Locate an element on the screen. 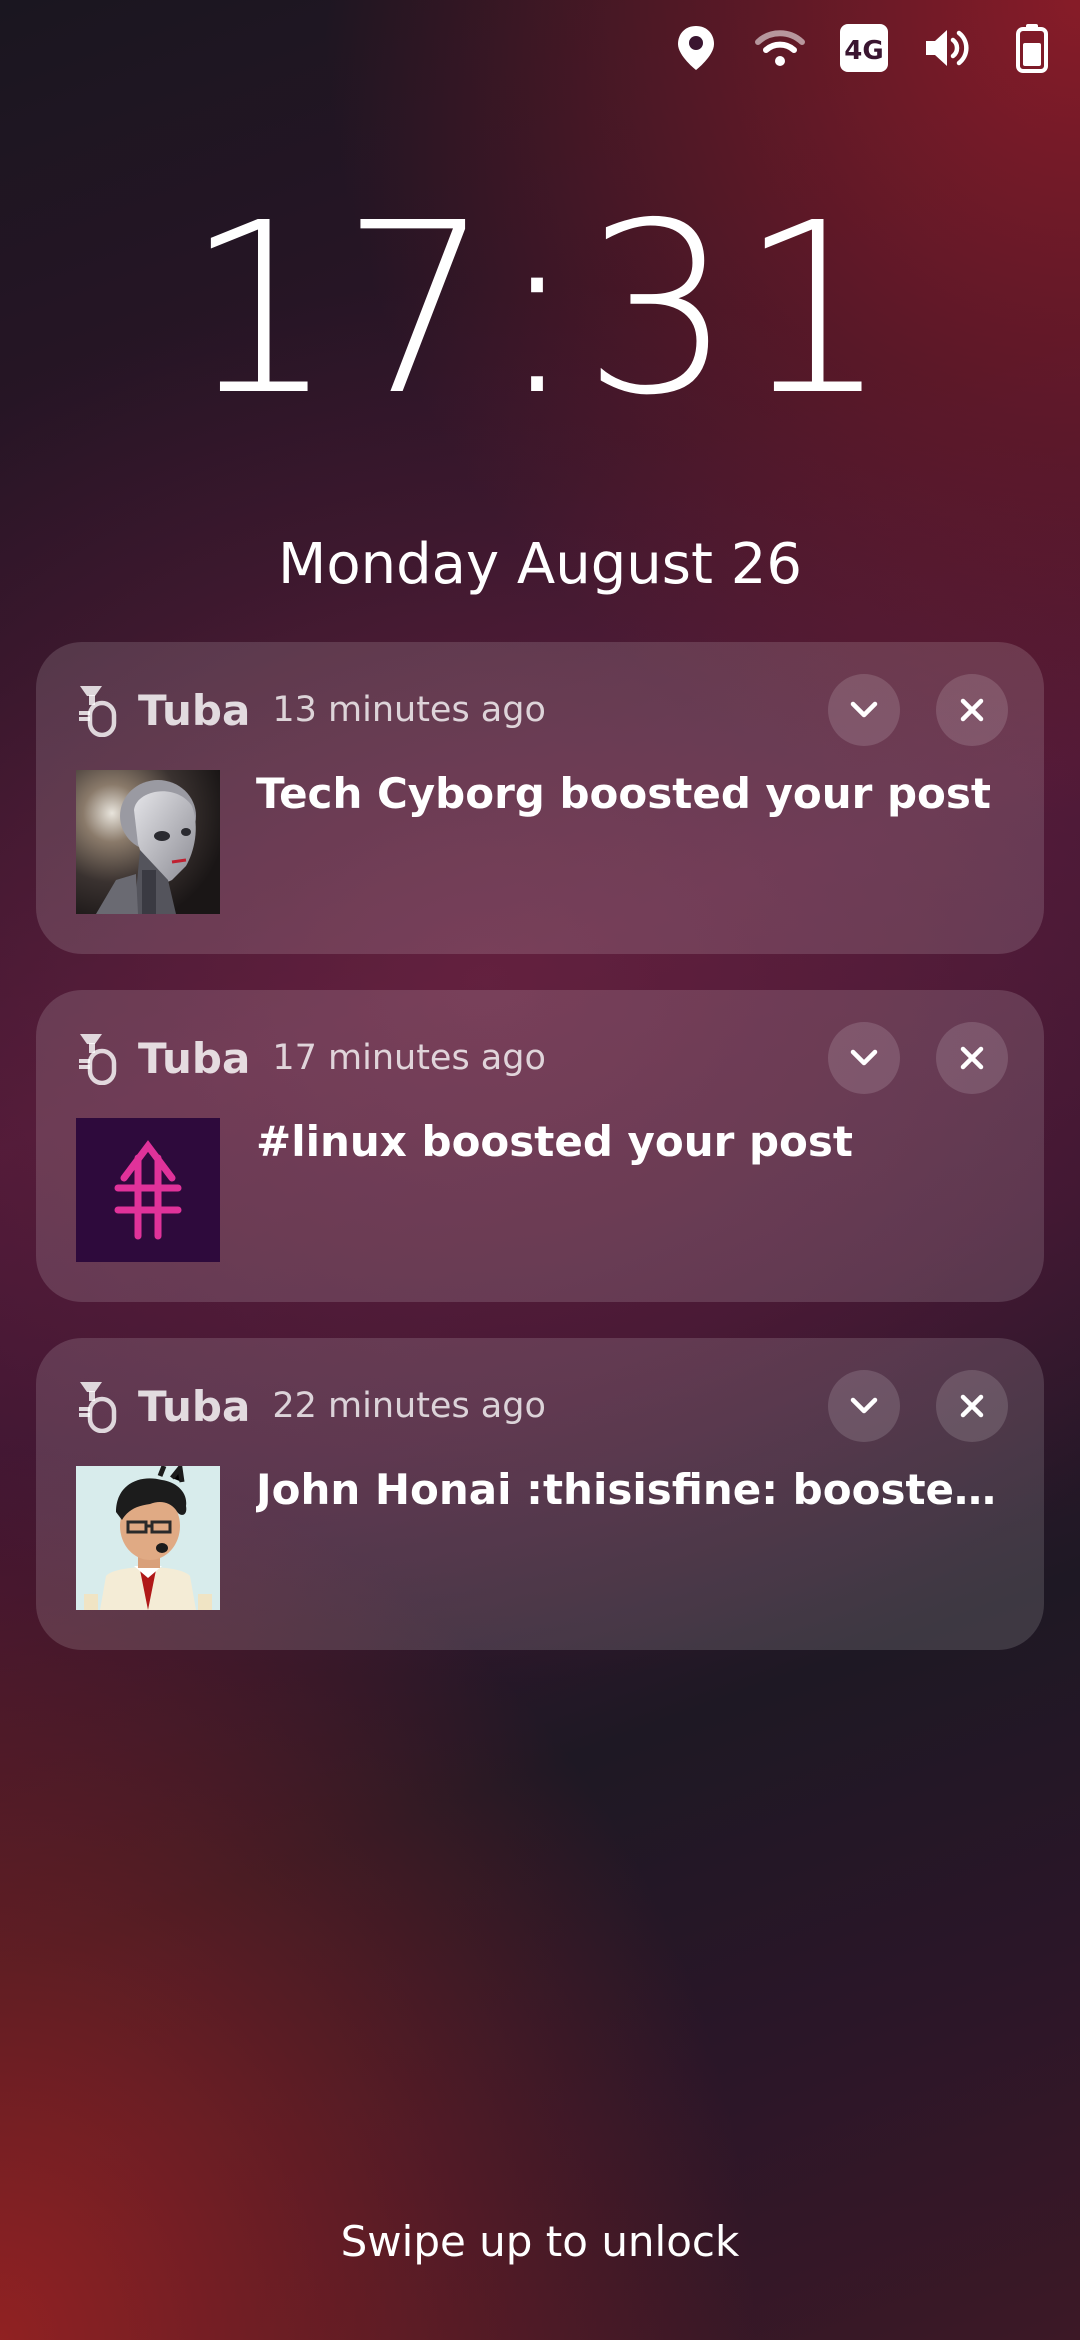 Image resolution: width=1080 pixels, height=2340 pixels. status-bar: 4G is located at coordinates (864, 48).